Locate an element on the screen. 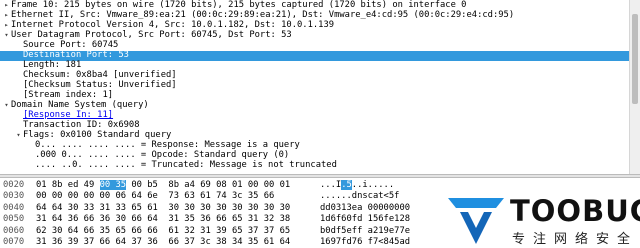  details-scrollbar is located at coordinates (634, 87).